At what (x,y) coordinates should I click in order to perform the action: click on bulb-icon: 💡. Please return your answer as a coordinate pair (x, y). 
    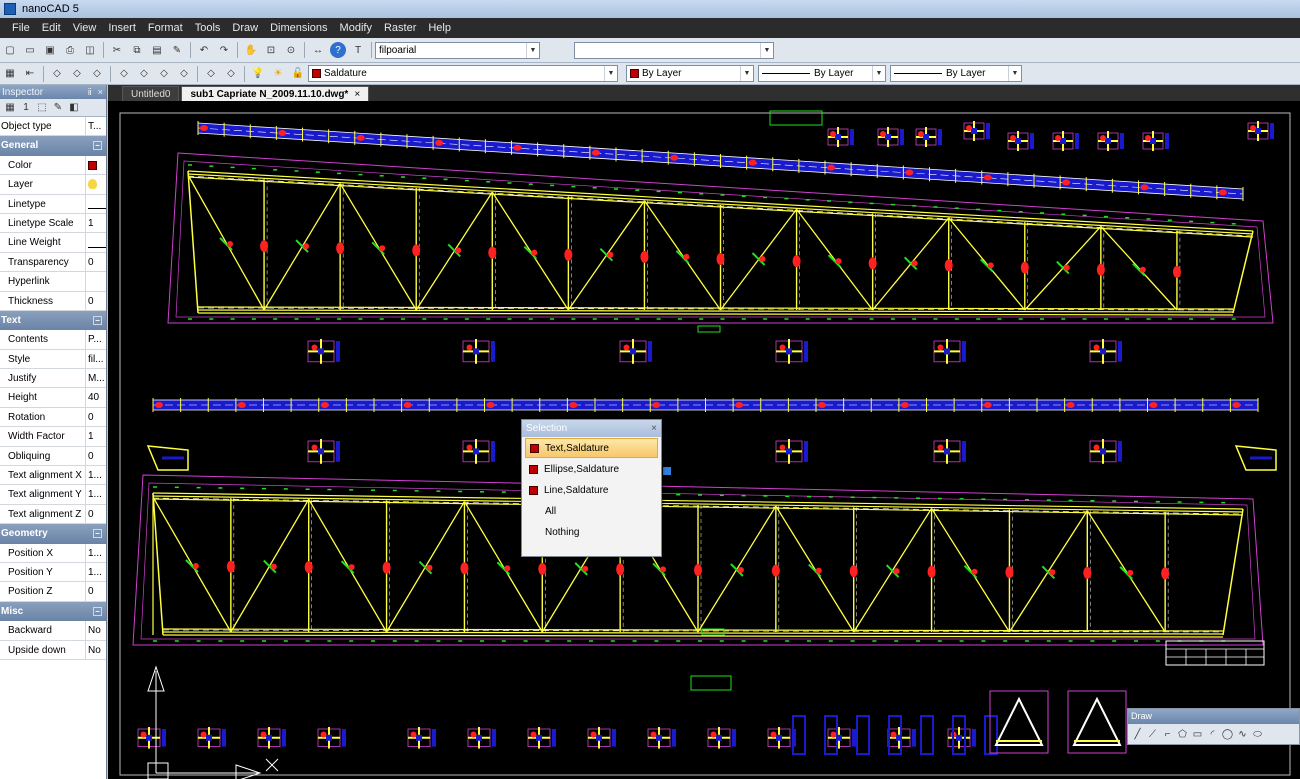
    Looking at the image, I should click on (258, 74).